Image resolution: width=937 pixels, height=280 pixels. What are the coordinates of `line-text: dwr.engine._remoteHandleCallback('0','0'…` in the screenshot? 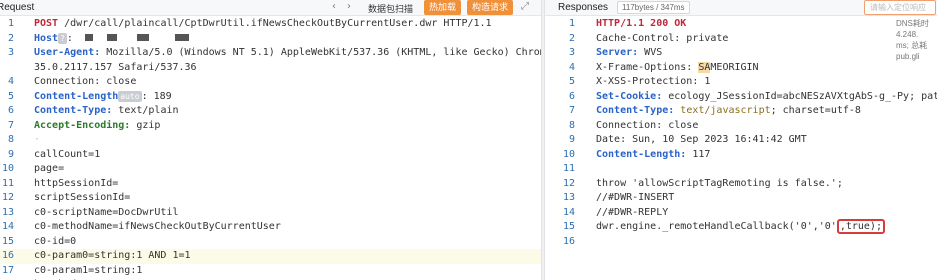 It's located at (740, 227).